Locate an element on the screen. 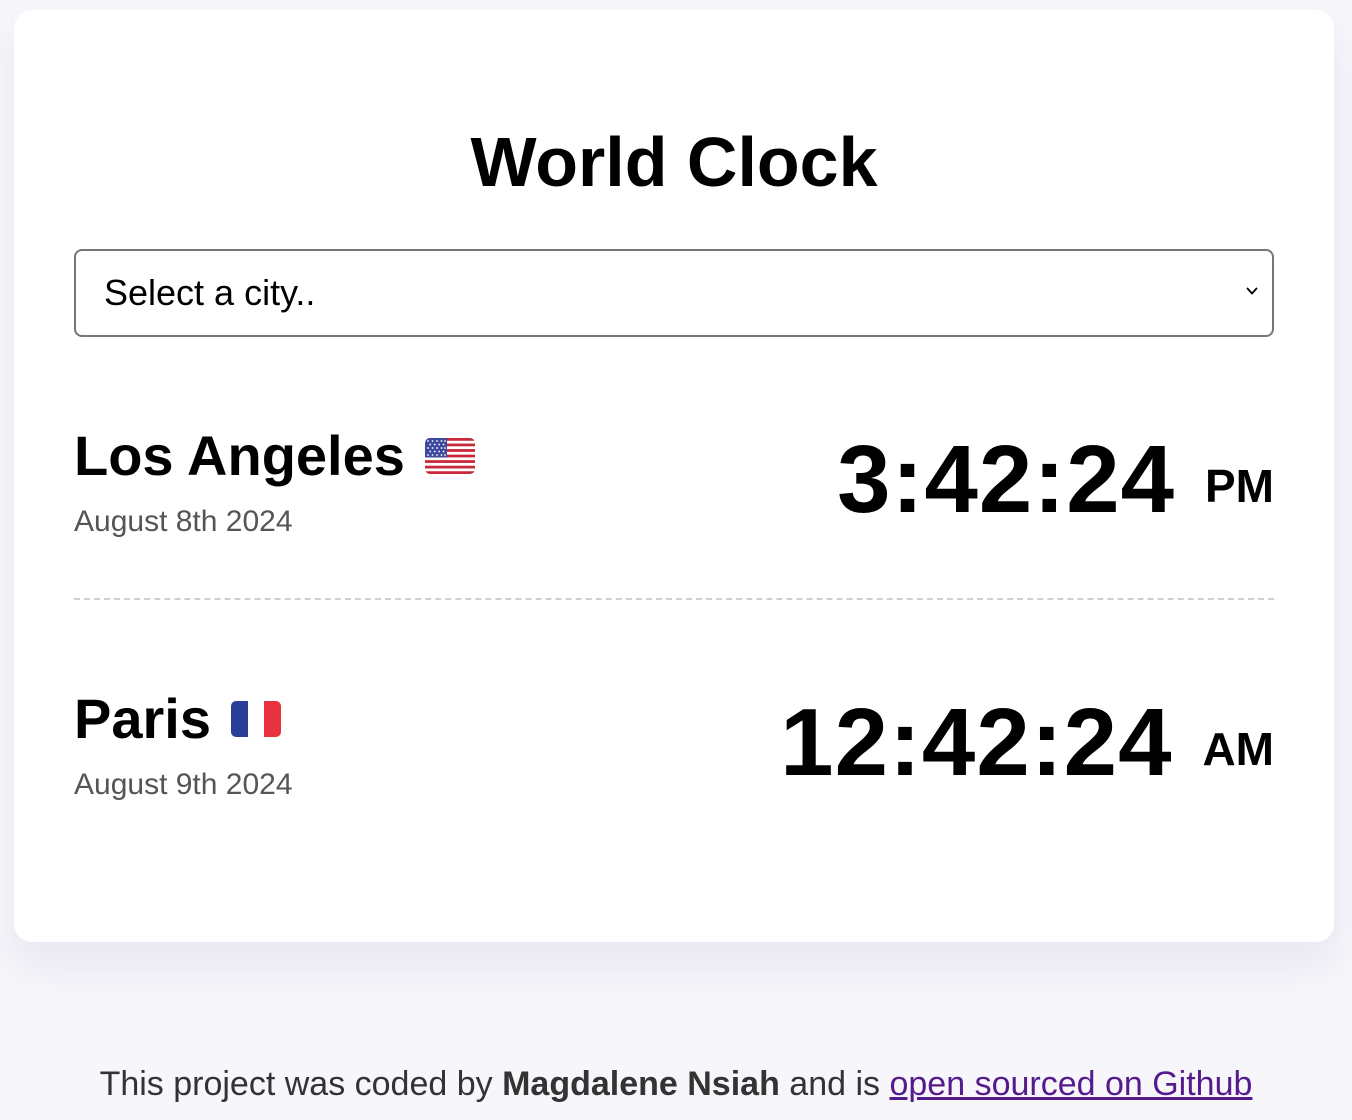 This screenshot has height=1120, width=1352. page-title: World Clock is located at coordinates (674, 162).